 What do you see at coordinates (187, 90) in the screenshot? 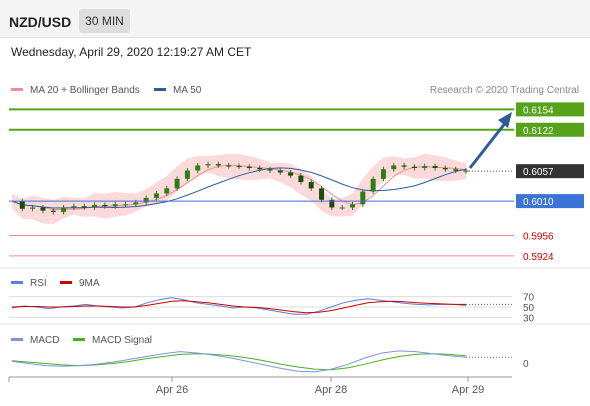
I see `legend-label: MA 50` at bounding box center [187, 90].